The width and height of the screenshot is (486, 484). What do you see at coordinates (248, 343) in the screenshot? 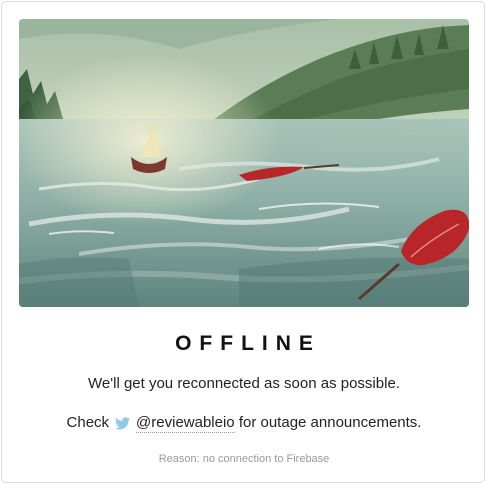
I see `offline-title: OFFLINE` at bounding box center [248, 343].